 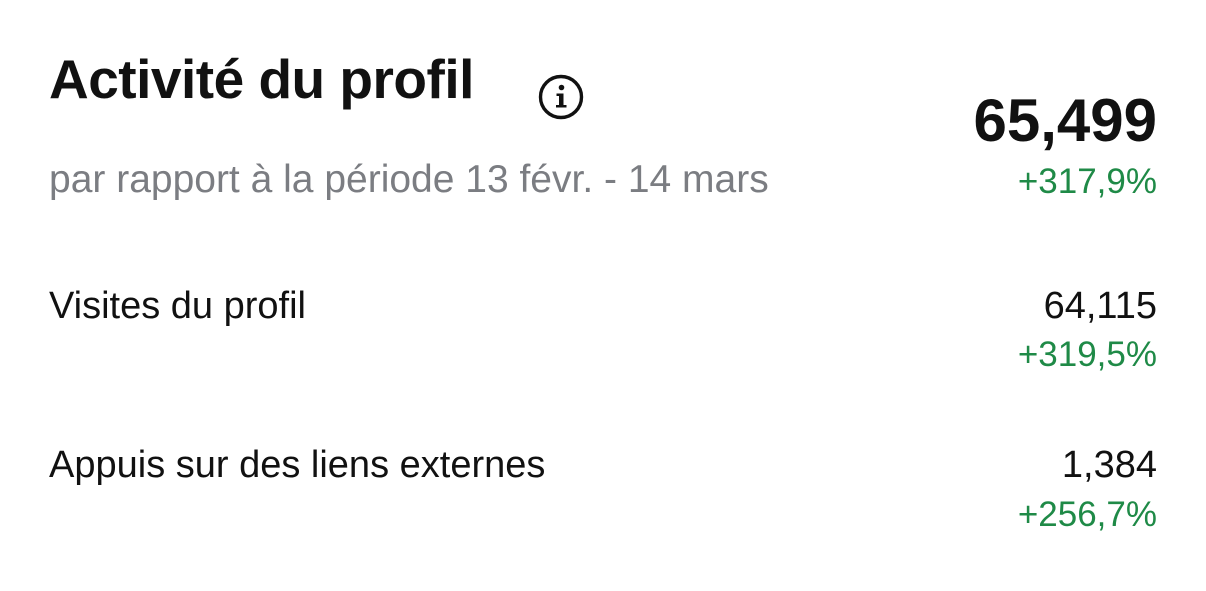 I want to click on page-title: Activité du profil, so click(x=261, y=79).